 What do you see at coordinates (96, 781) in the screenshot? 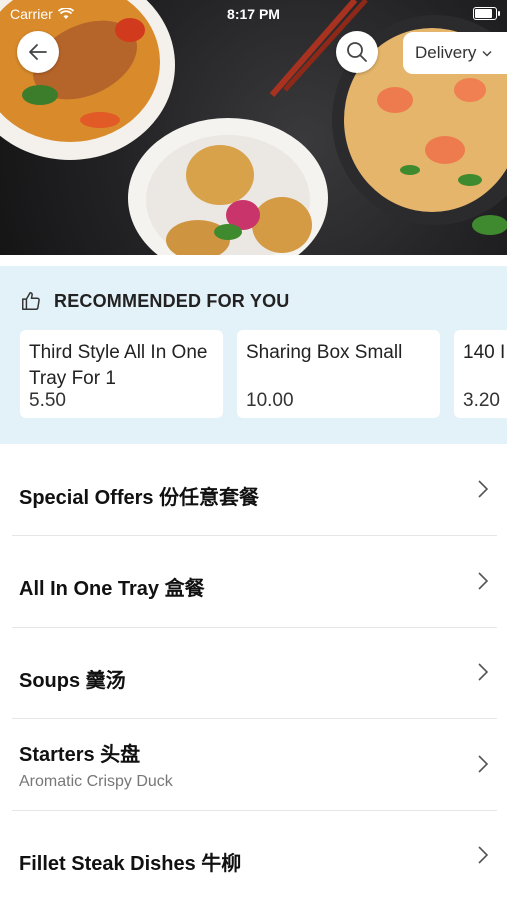
I see `category-subtitle: Aromatic Crispy Duck` at bounding box center [96, 781].